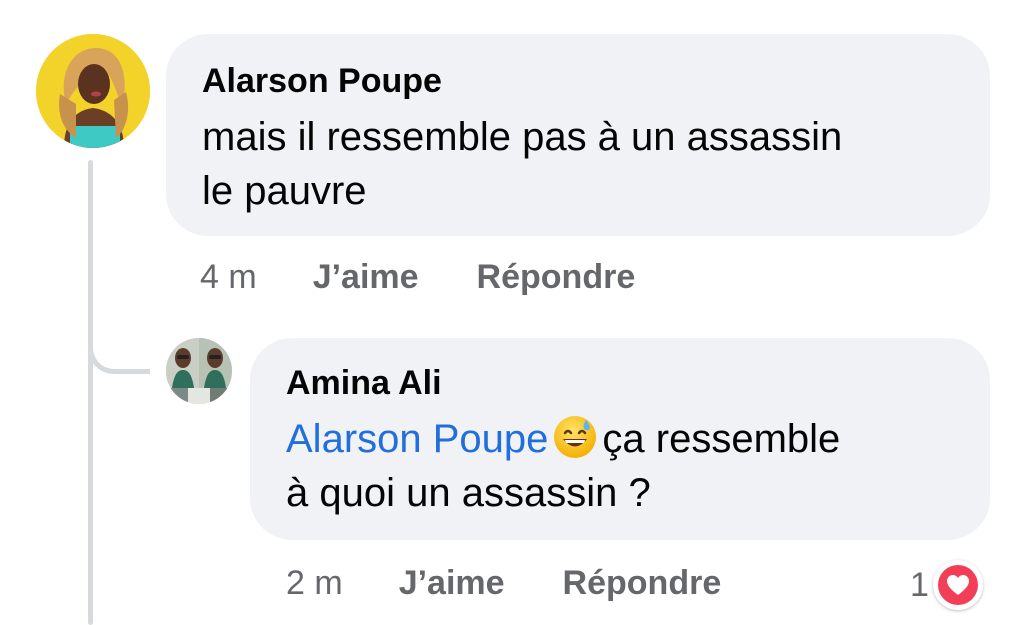  Describe the element at coordinates (957, 585) in the screenshot. I see `heart-reaction-icon` at that location.